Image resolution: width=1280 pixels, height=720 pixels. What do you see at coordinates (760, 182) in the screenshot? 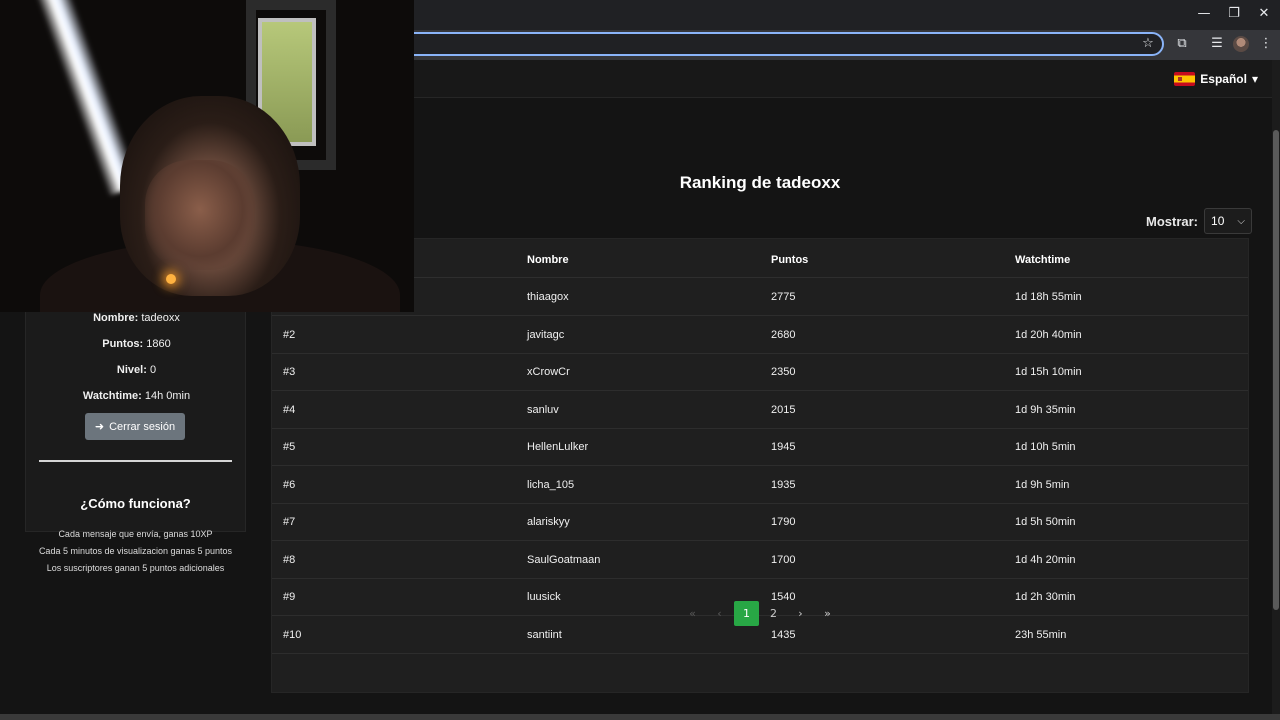
I see `page-title: Ranking de tadeoxx` at bounding box center [760, 182].